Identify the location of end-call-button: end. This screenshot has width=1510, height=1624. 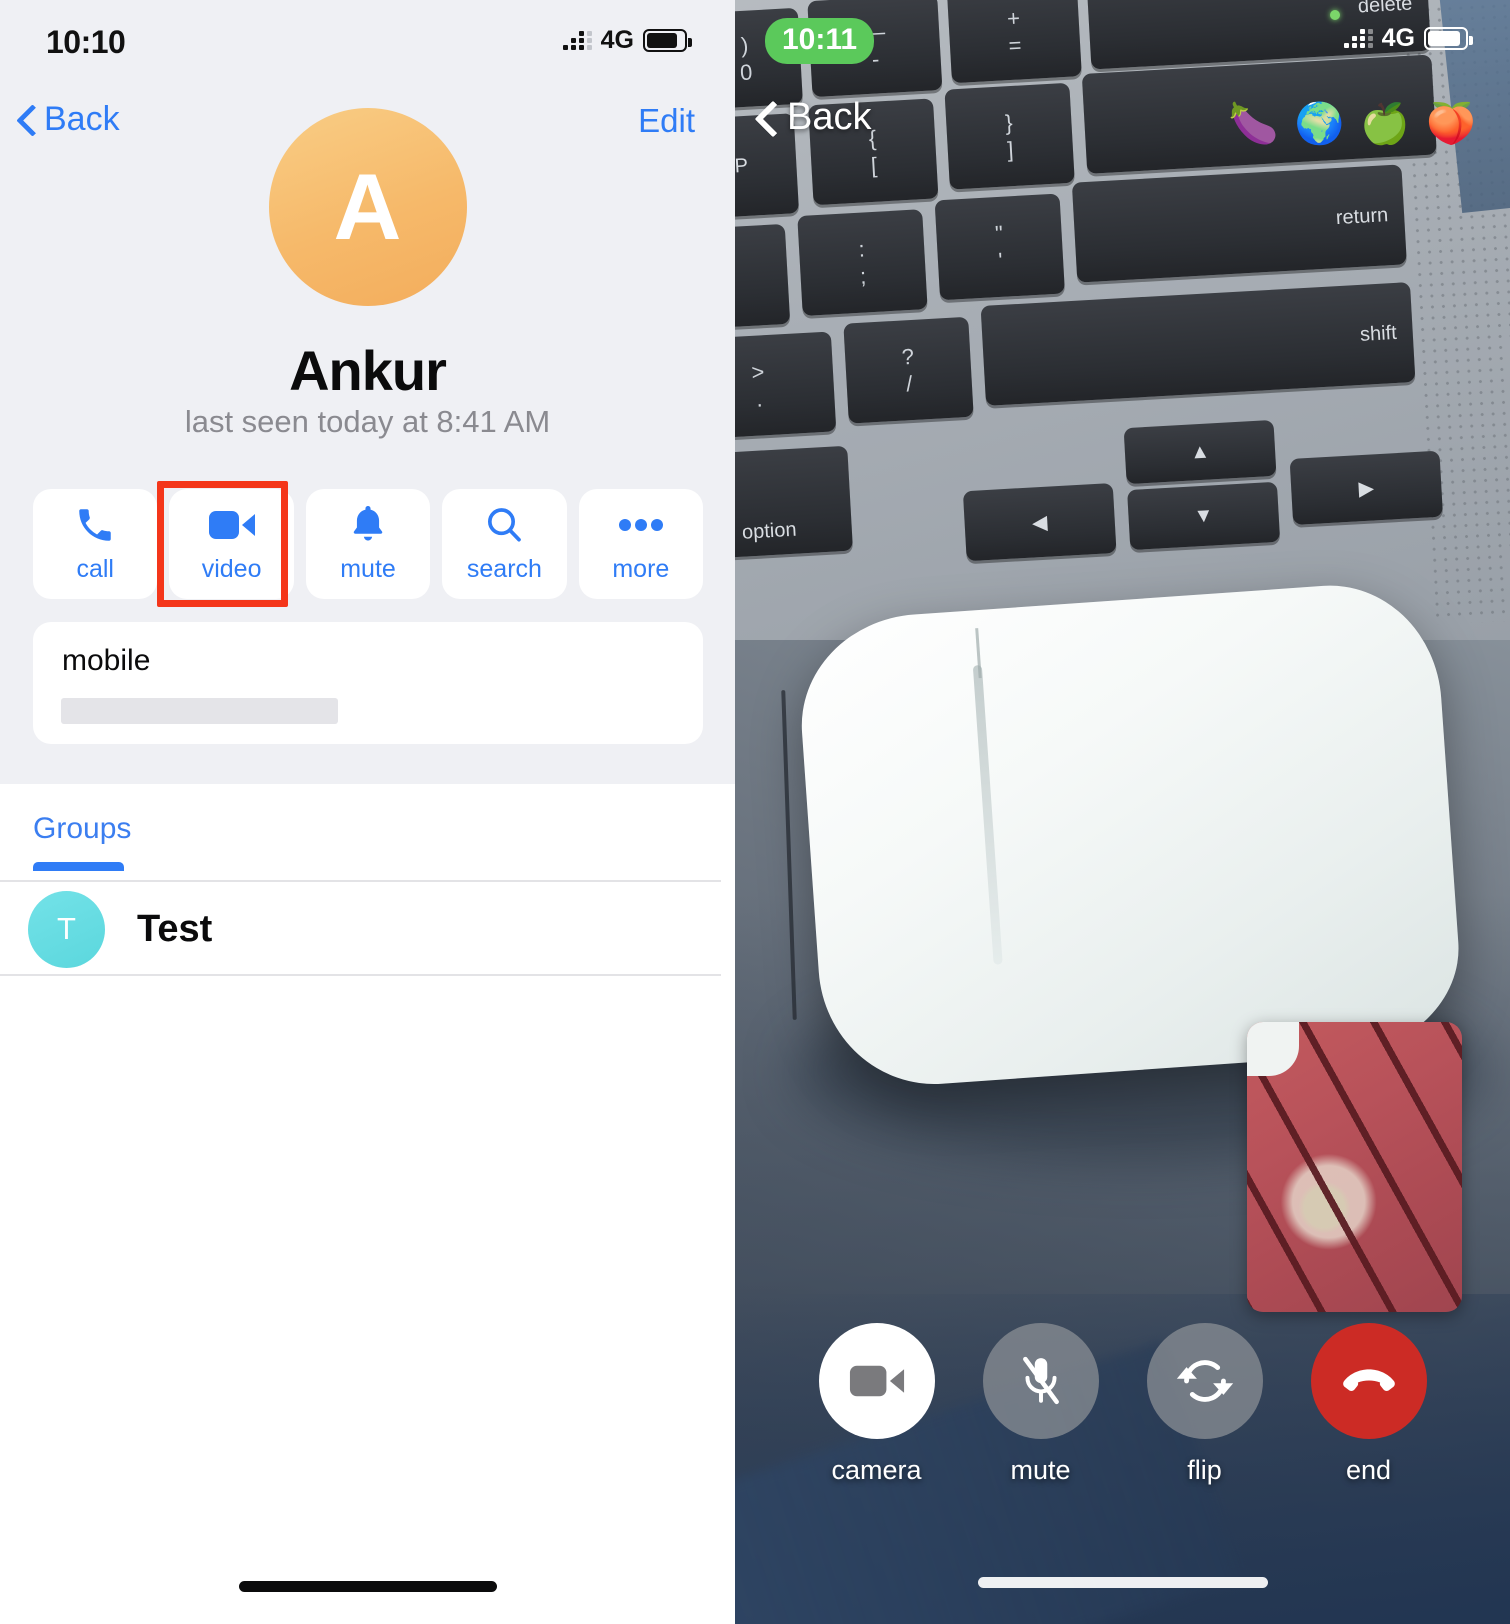
(1369, 1425).